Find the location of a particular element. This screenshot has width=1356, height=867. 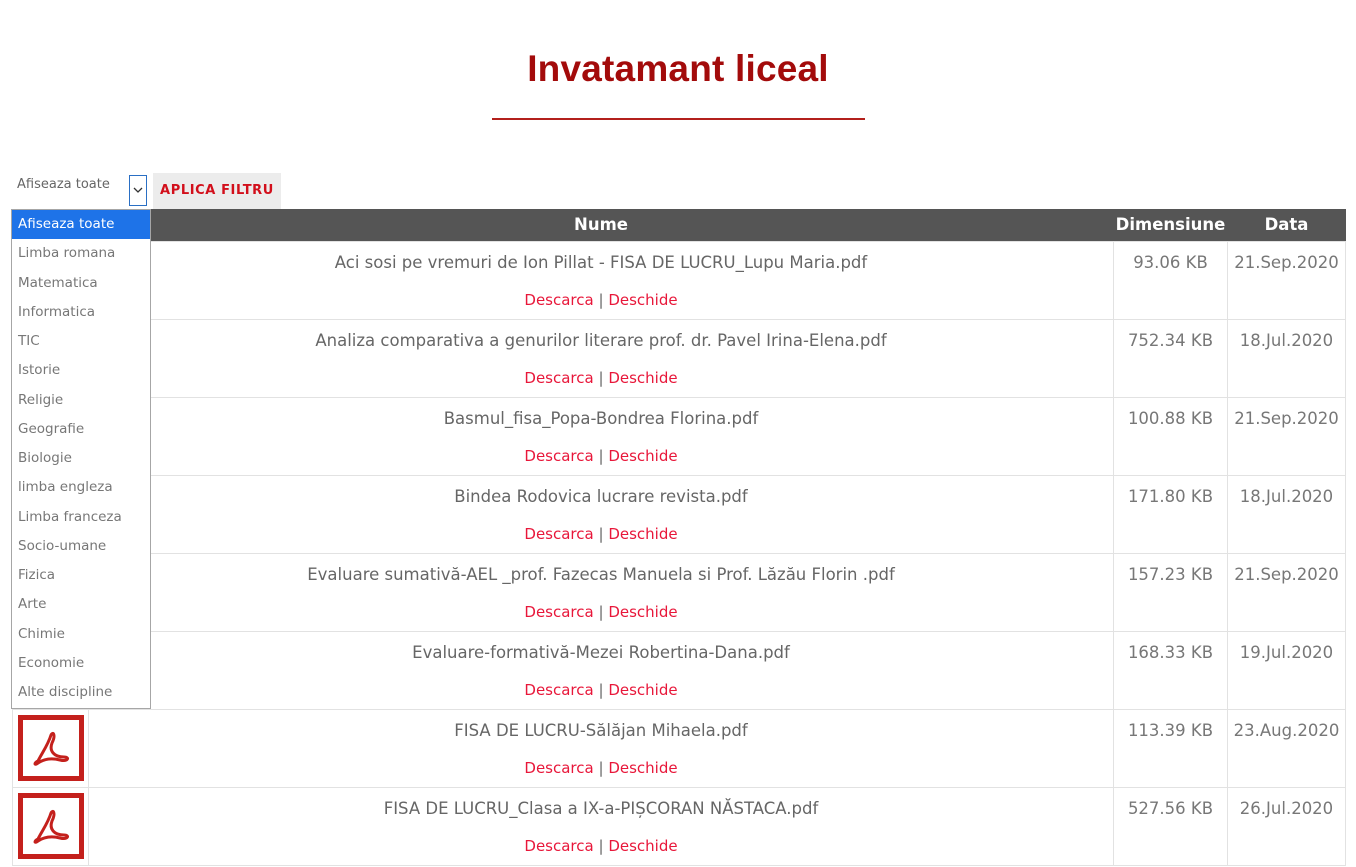

dropdown-option: Religie is located at coordinates (81, 400).